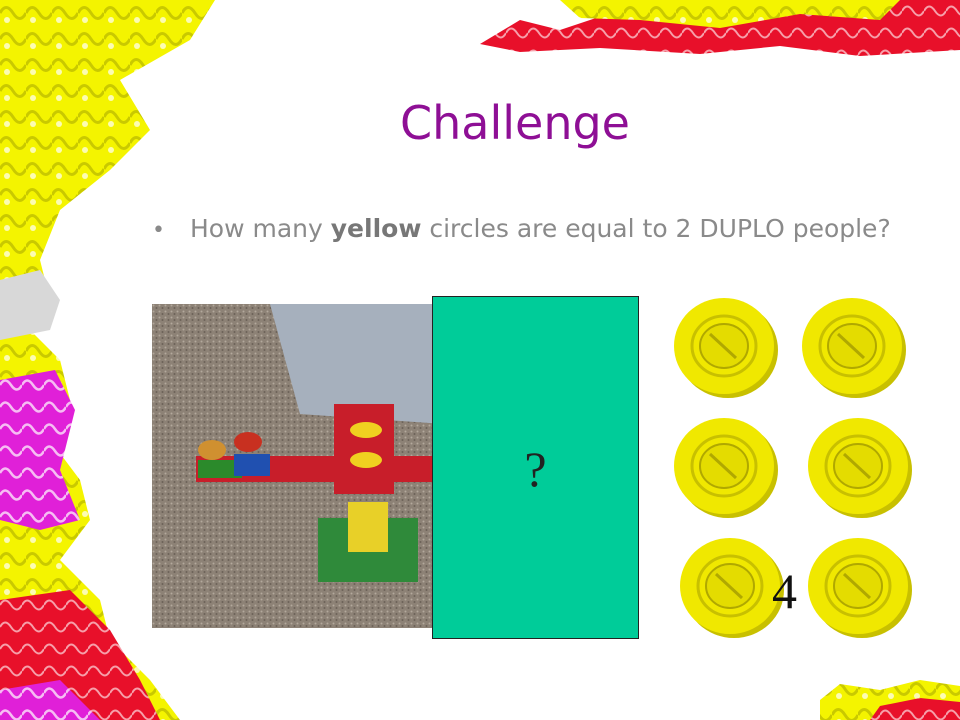  Describe the element at coordinates (260, 228) in the screenshot. I see `bullet-text-pre: How many` at that location.